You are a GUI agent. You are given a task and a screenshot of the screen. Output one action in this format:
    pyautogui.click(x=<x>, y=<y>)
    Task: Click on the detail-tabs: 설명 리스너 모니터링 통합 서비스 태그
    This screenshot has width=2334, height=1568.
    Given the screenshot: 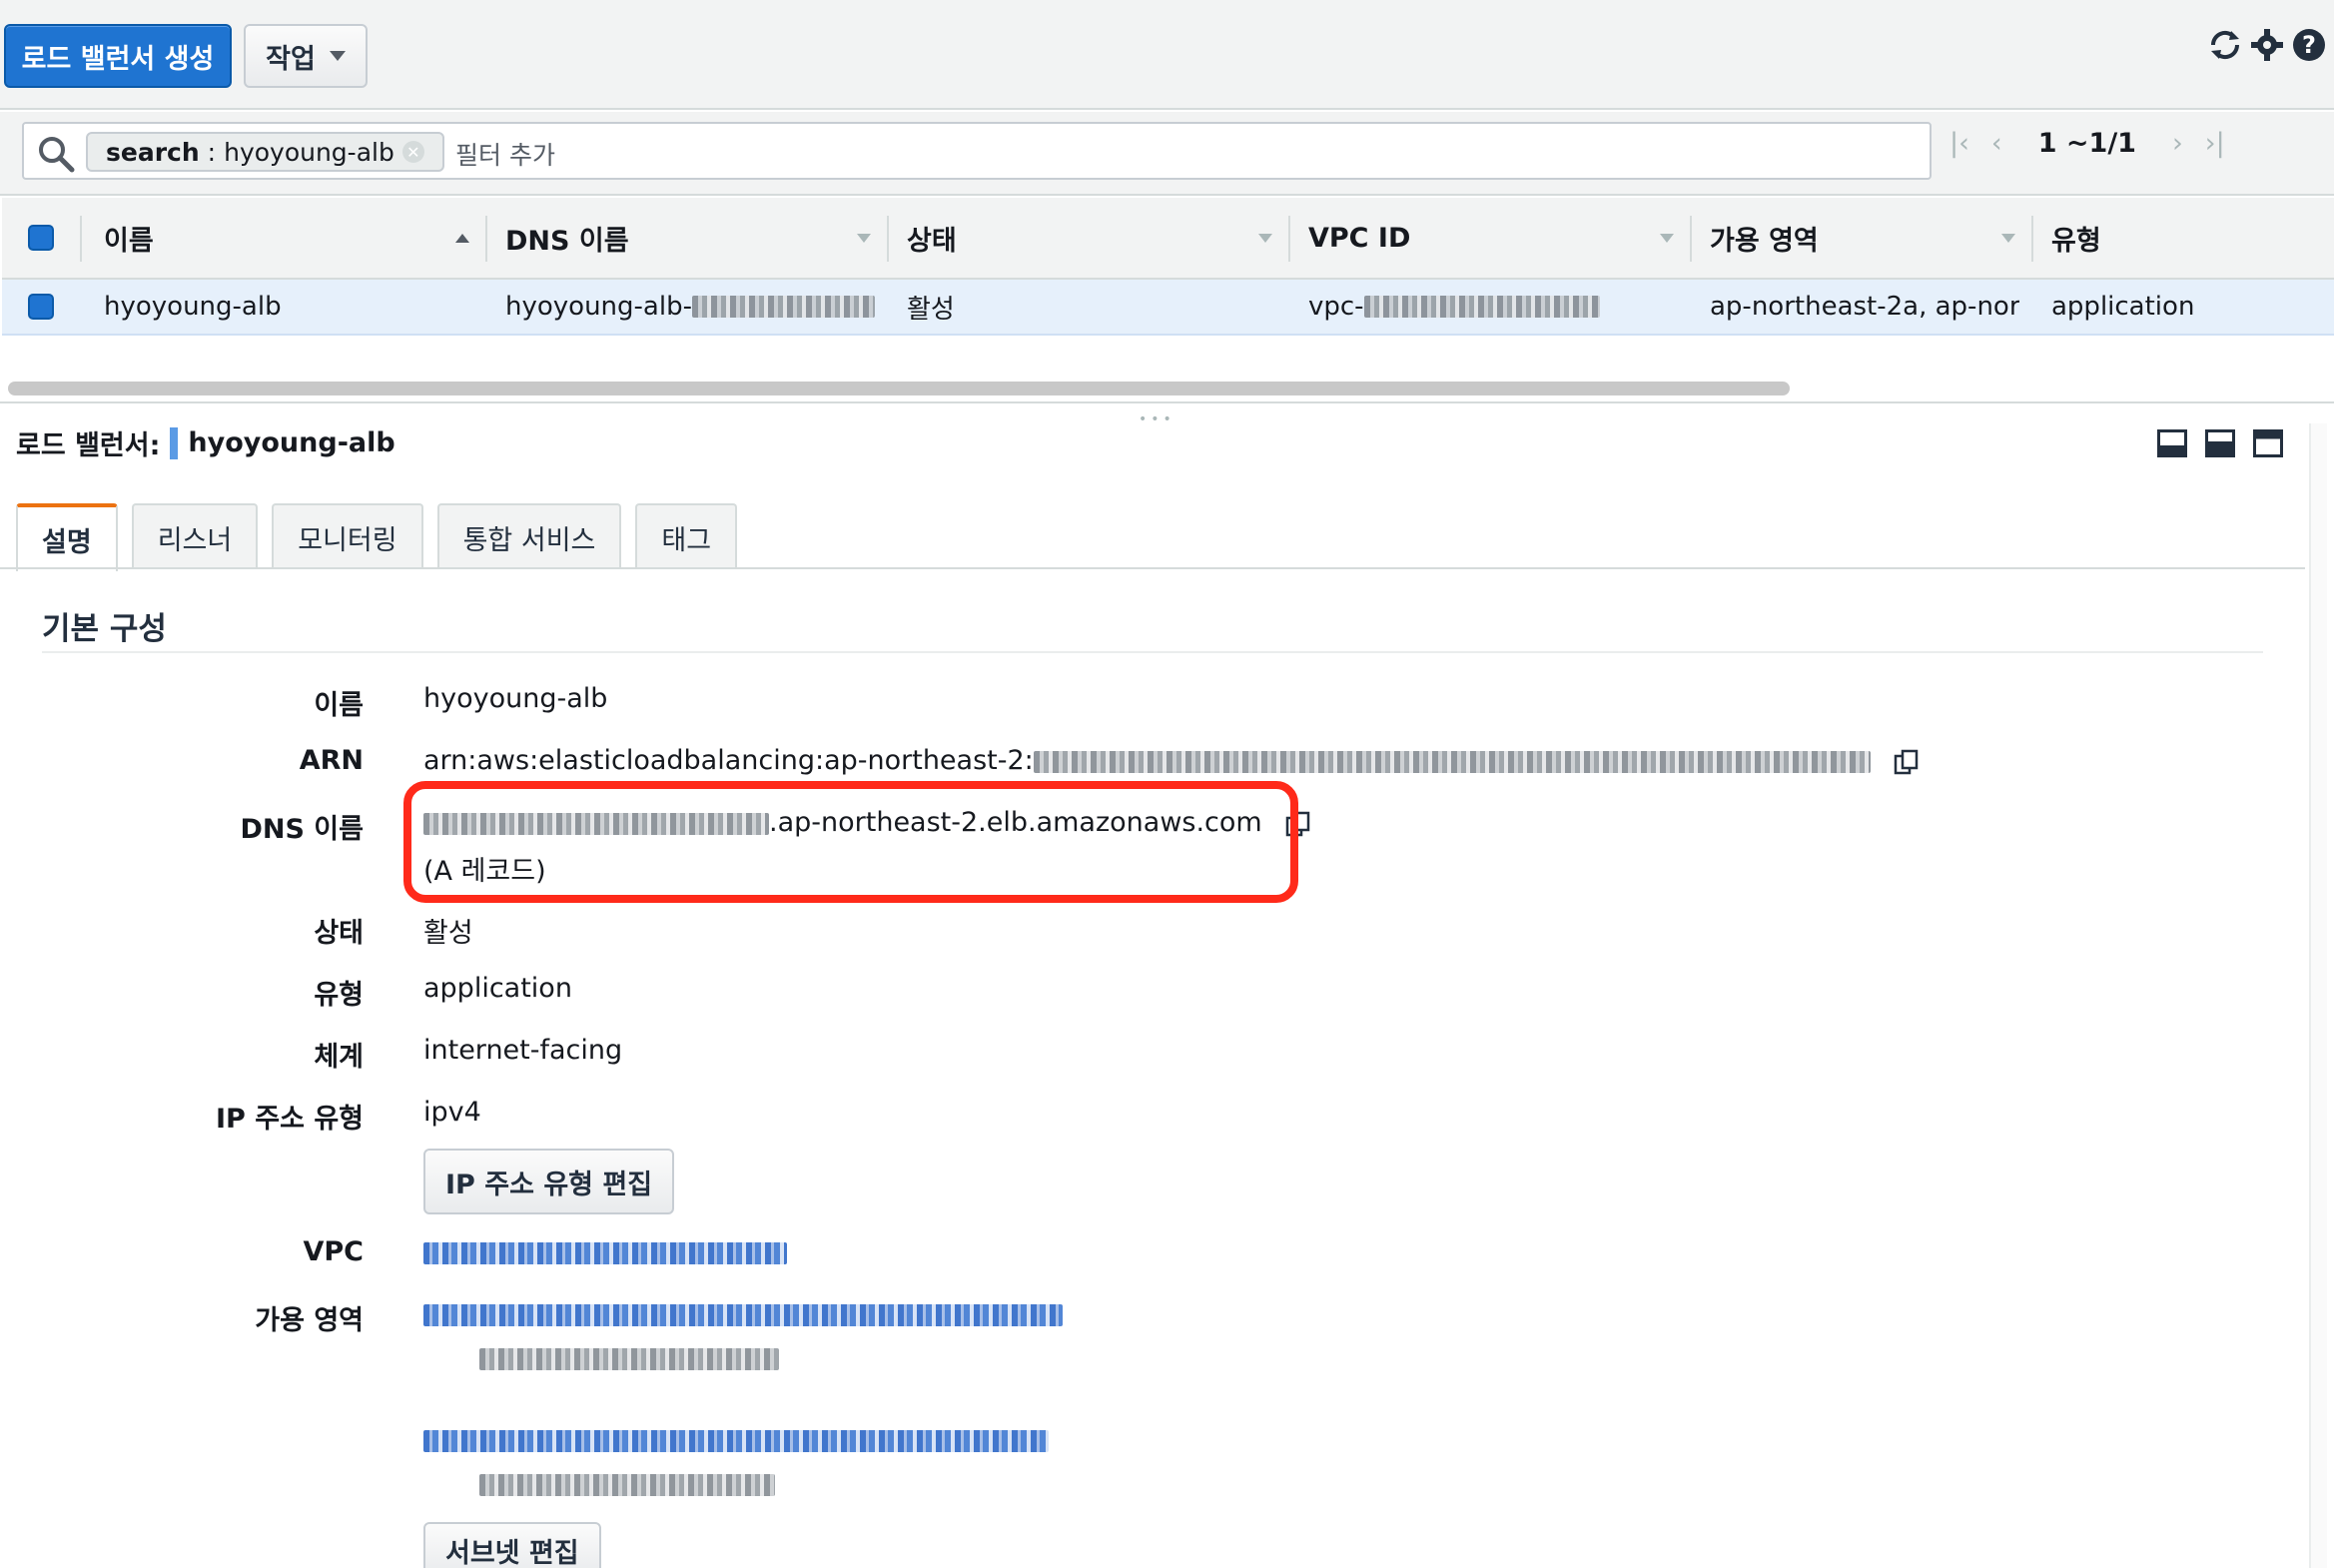 What is the action you would take?
    pyautogui.click(x=377, y=537)
    